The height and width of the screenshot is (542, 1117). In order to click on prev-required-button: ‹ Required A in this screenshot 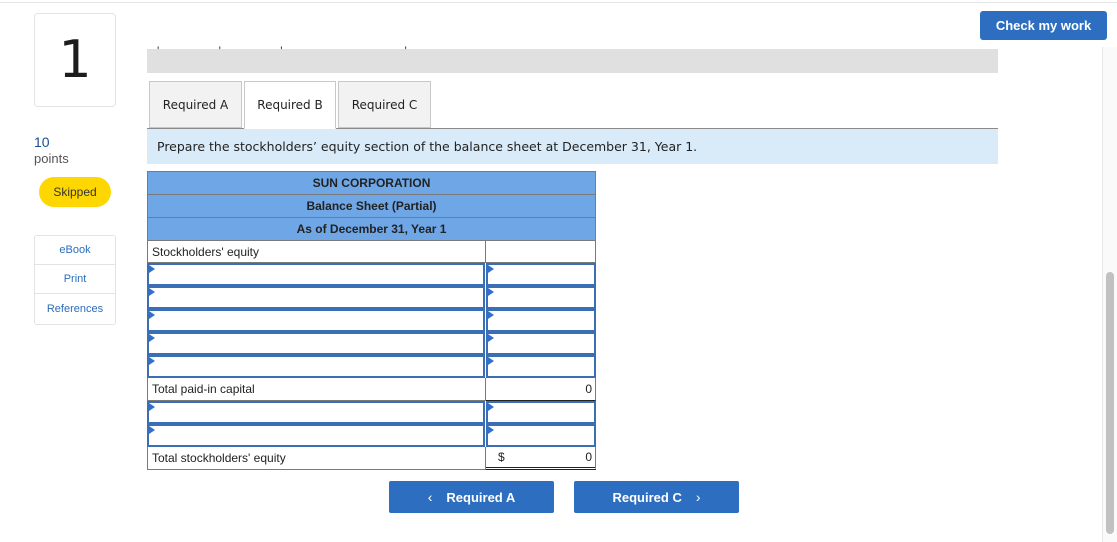, I will do `click(471, 497)`.